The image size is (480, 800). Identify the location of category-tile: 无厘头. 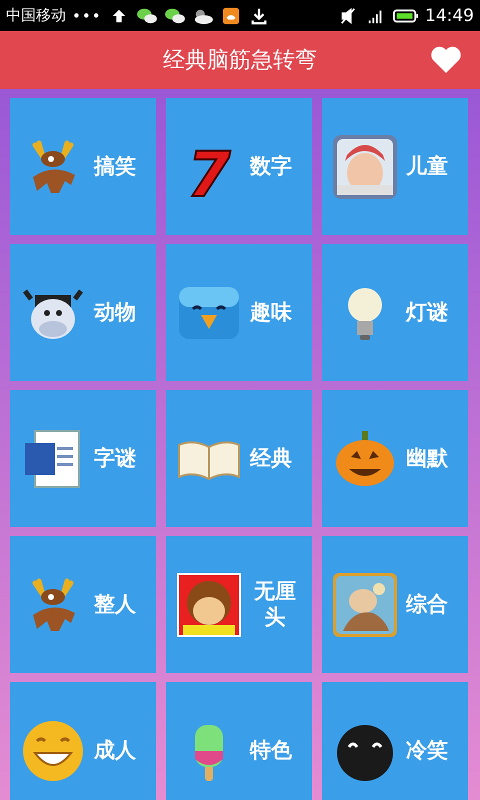
(239, 604).